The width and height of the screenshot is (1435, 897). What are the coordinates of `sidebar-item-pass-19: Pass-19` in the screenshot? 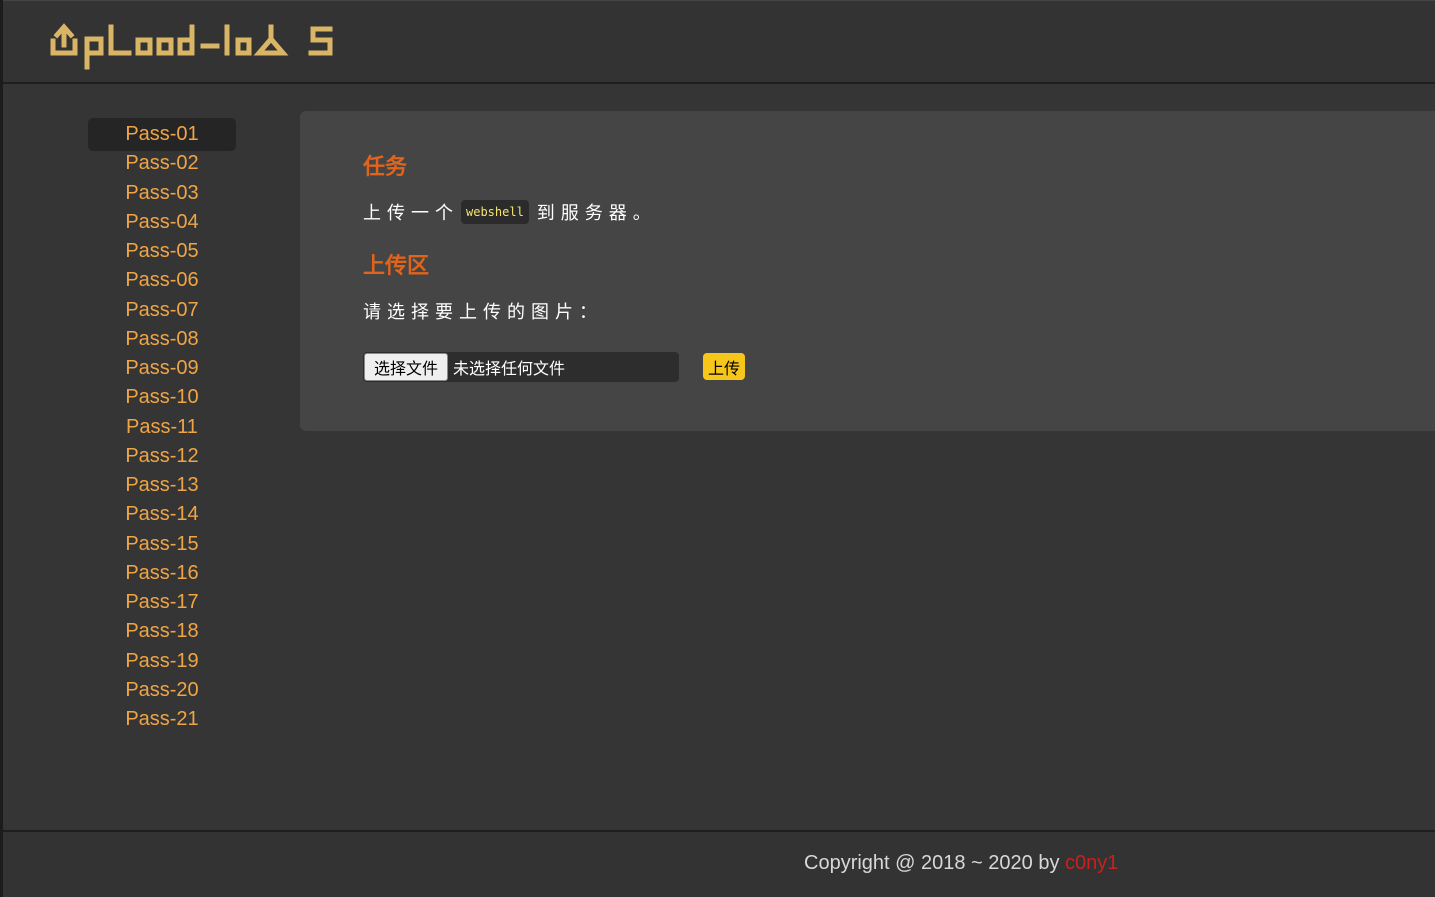 It's located at (162, 659).